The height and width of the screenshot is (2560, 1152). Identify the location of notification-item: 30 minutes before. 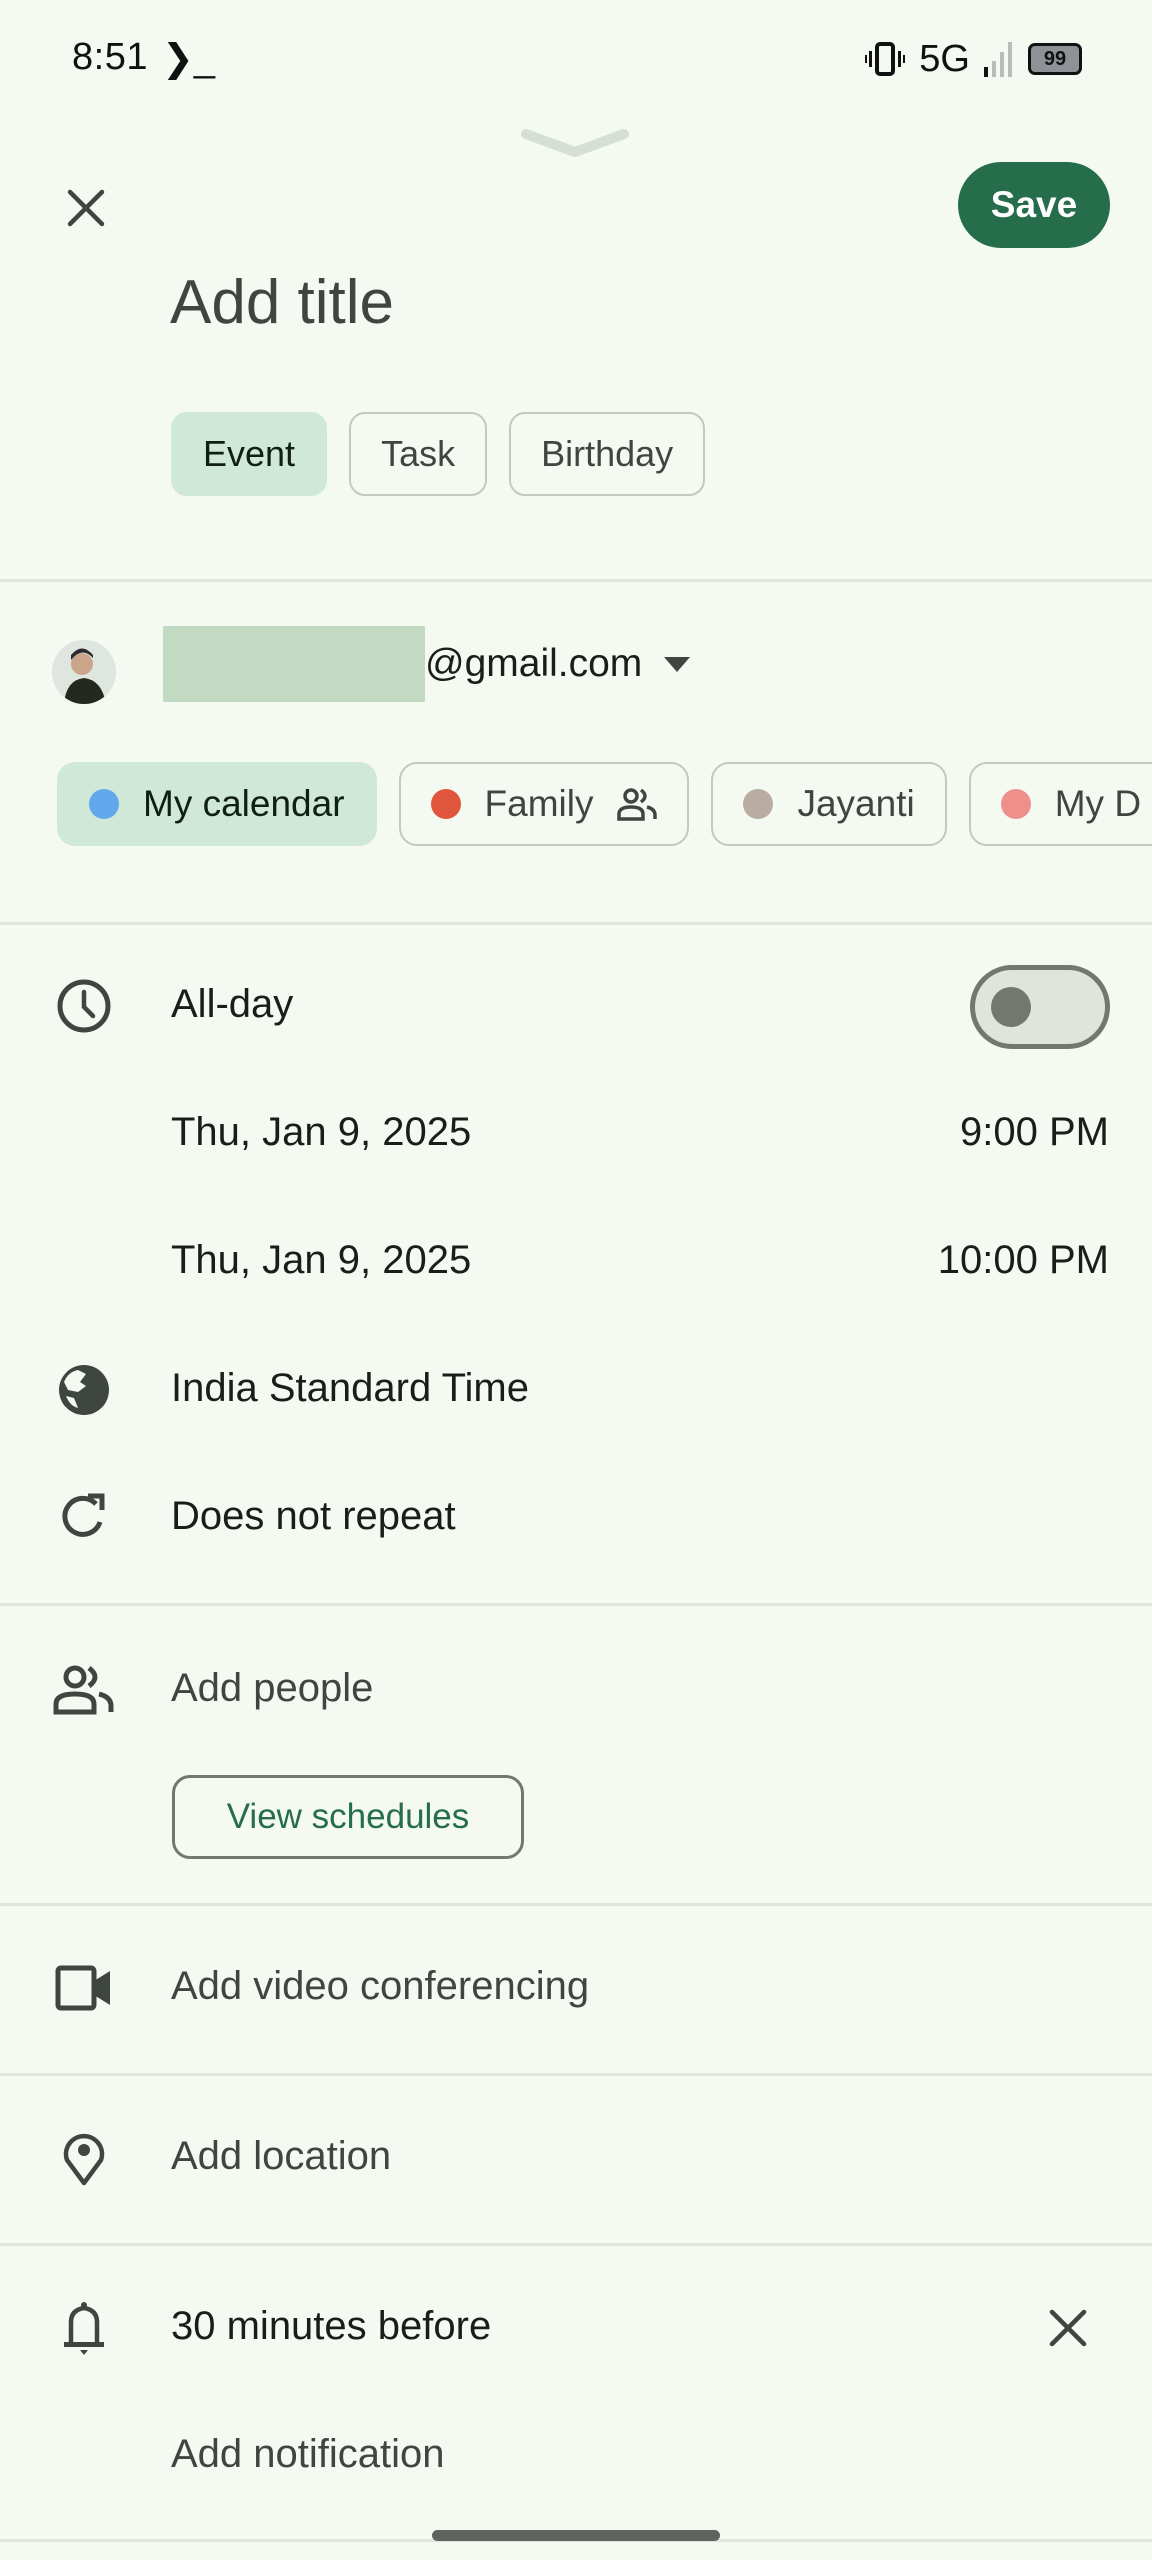
(331, 2326).